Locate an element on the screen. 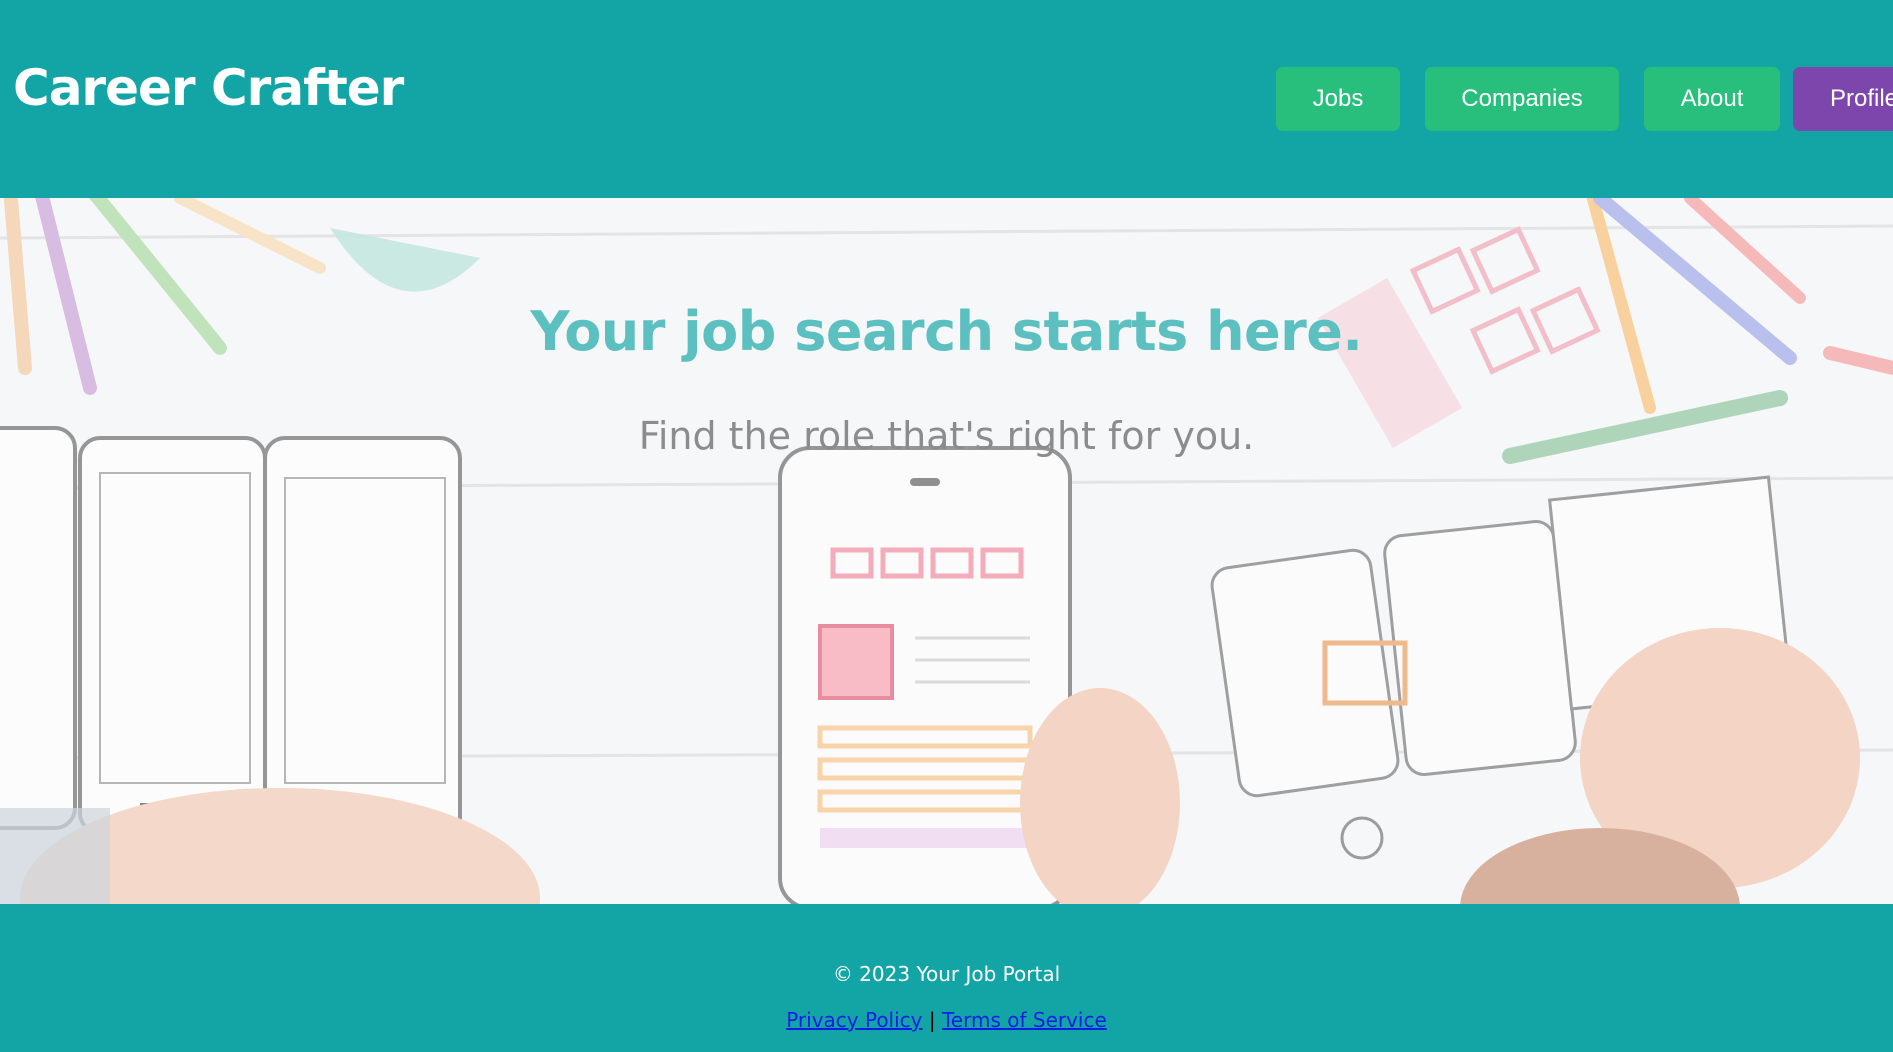 This screenshot has height=1052, width=1893. hero-subtitle: Find the role that's right for you. is located at coordinates (946, 436).